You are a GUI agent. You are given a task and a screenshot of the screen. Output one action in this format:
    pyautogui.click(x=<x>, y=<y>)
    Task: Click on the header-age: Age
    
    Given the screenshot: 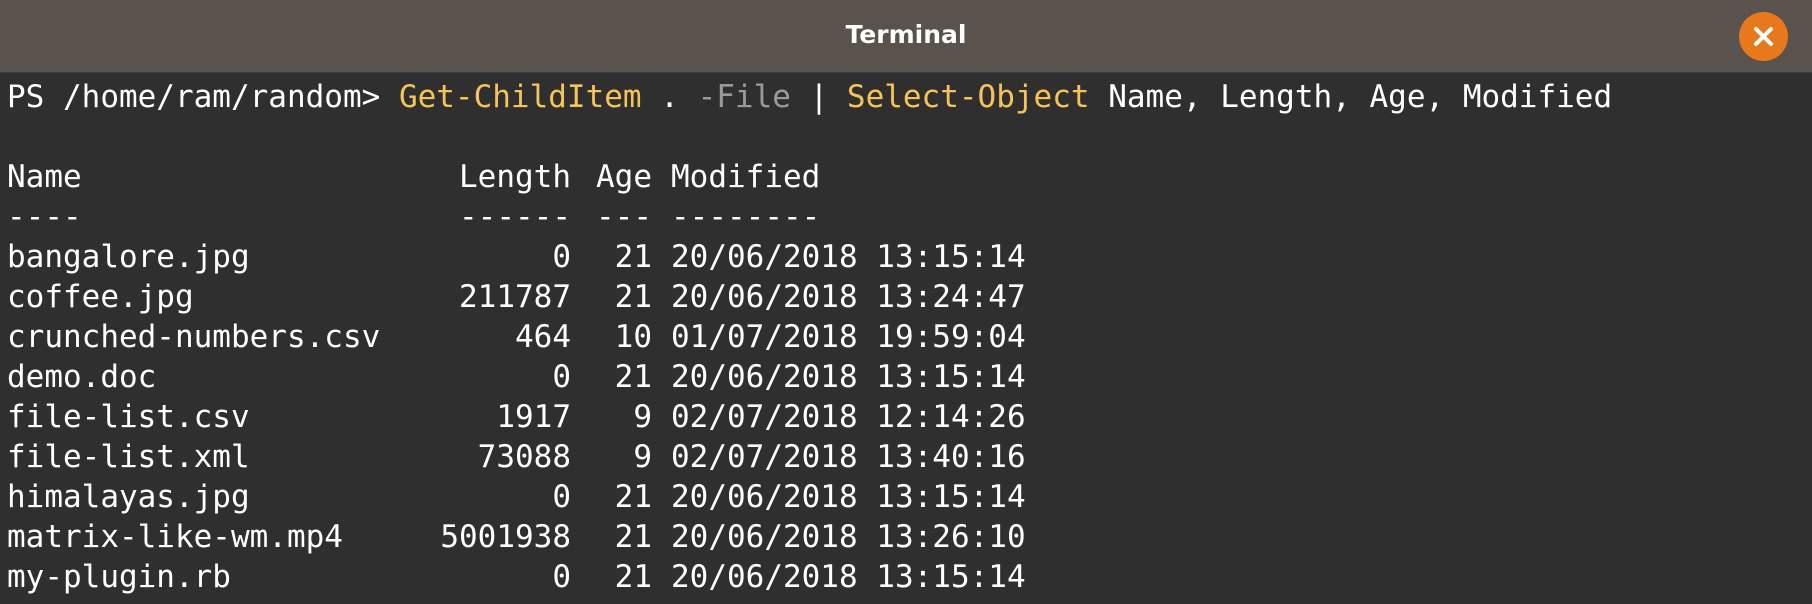 What is the action you would take?
    pyautogui.click(x=624, y=177)
    